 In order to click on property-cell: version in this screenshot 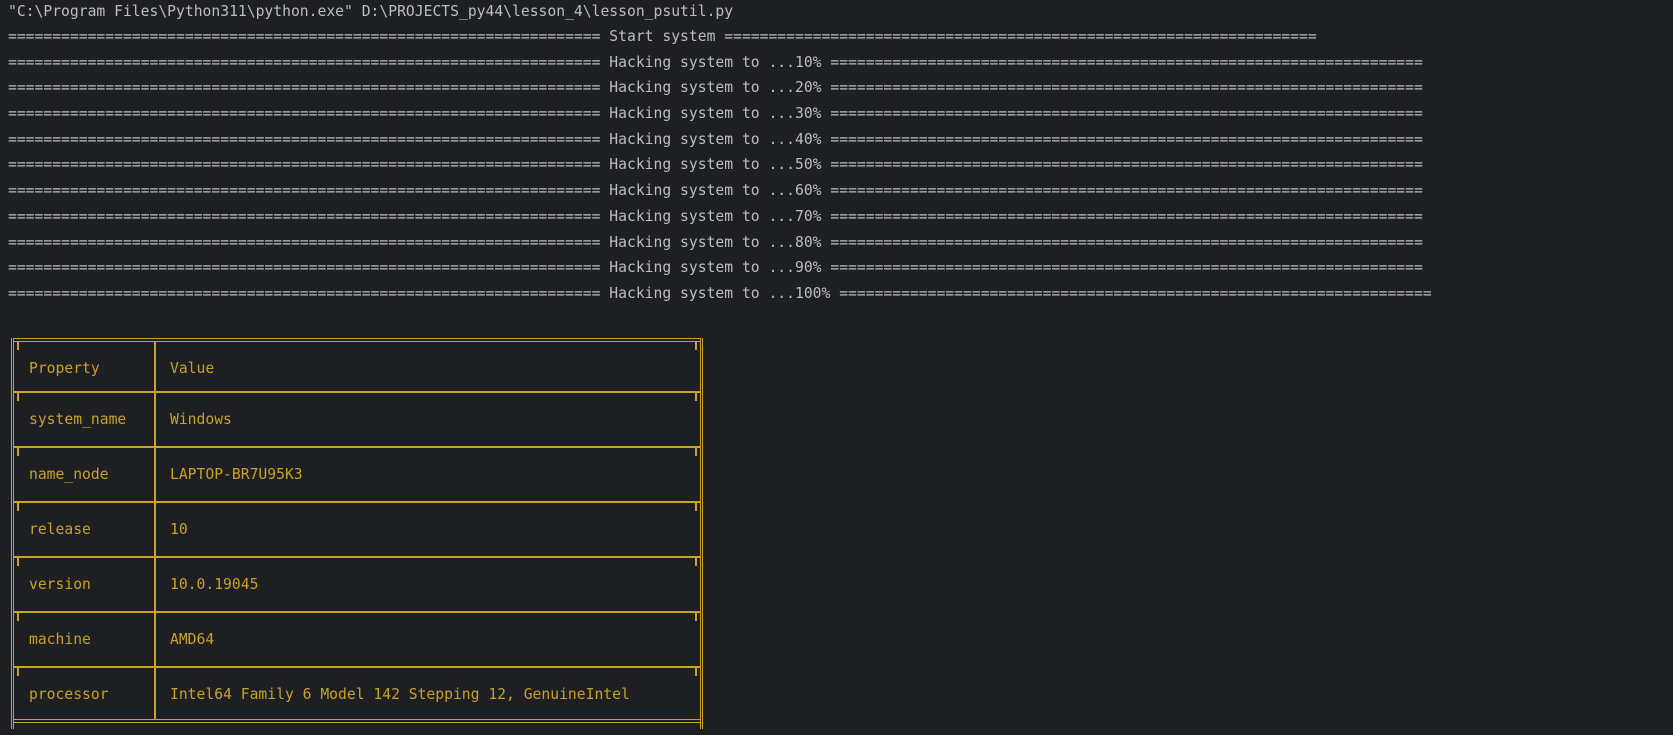, I will do `click(60, 584)`.